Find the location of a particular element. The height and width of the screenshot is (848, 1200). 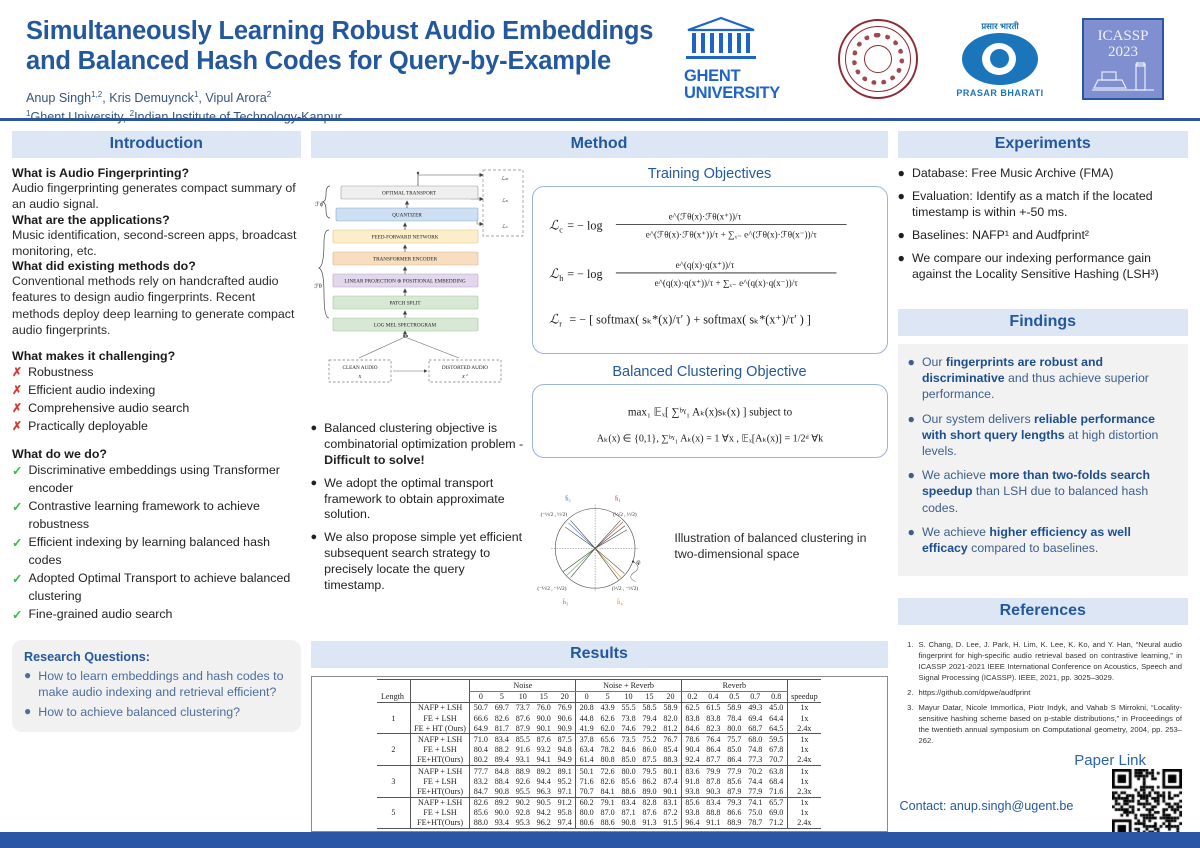

table-cell: 95.2 is located at coordinates (564, 781).